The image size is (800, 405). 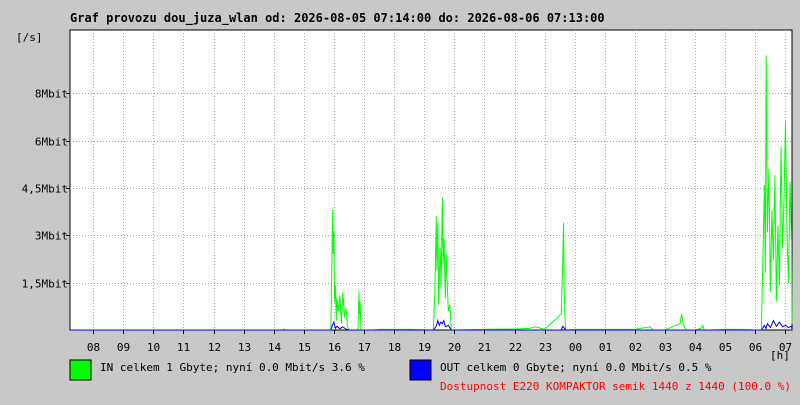 I want to click on x-tick-label: 20, so click(x=454, y=347).